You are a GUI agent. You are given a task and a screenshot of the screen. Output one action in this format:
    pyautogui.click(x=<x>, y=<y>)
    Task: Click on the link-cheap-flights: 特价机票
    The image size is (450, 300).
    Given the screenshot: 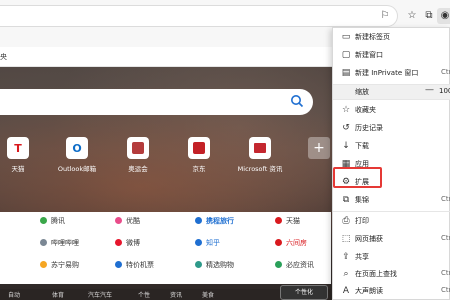 What is the action you would take?
    pyautogui.click(x=134, y=265)
    